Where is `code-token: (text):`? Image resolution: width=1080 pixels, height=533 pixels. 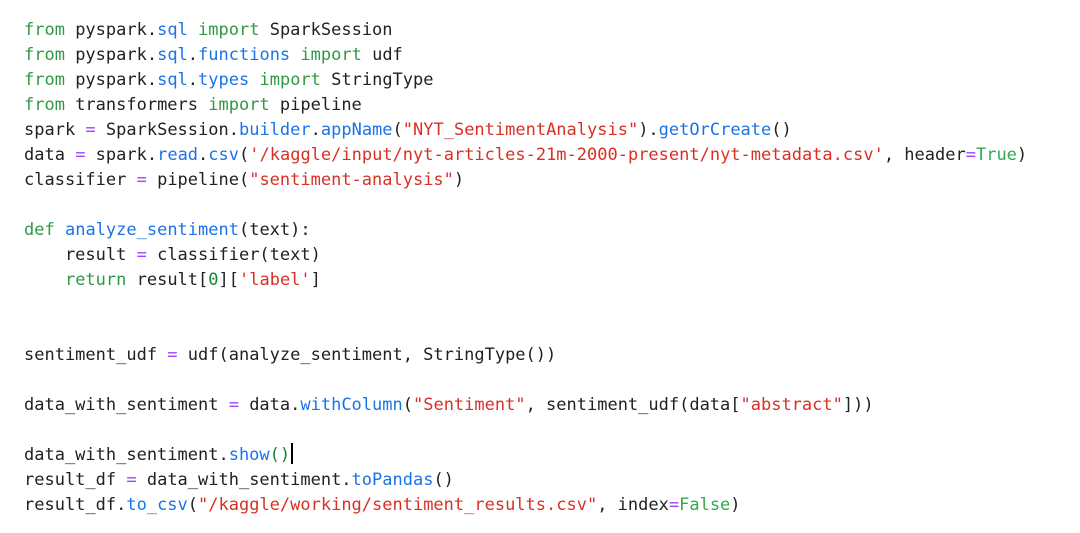 code-token: (text): is located at coordinates (274, 230).